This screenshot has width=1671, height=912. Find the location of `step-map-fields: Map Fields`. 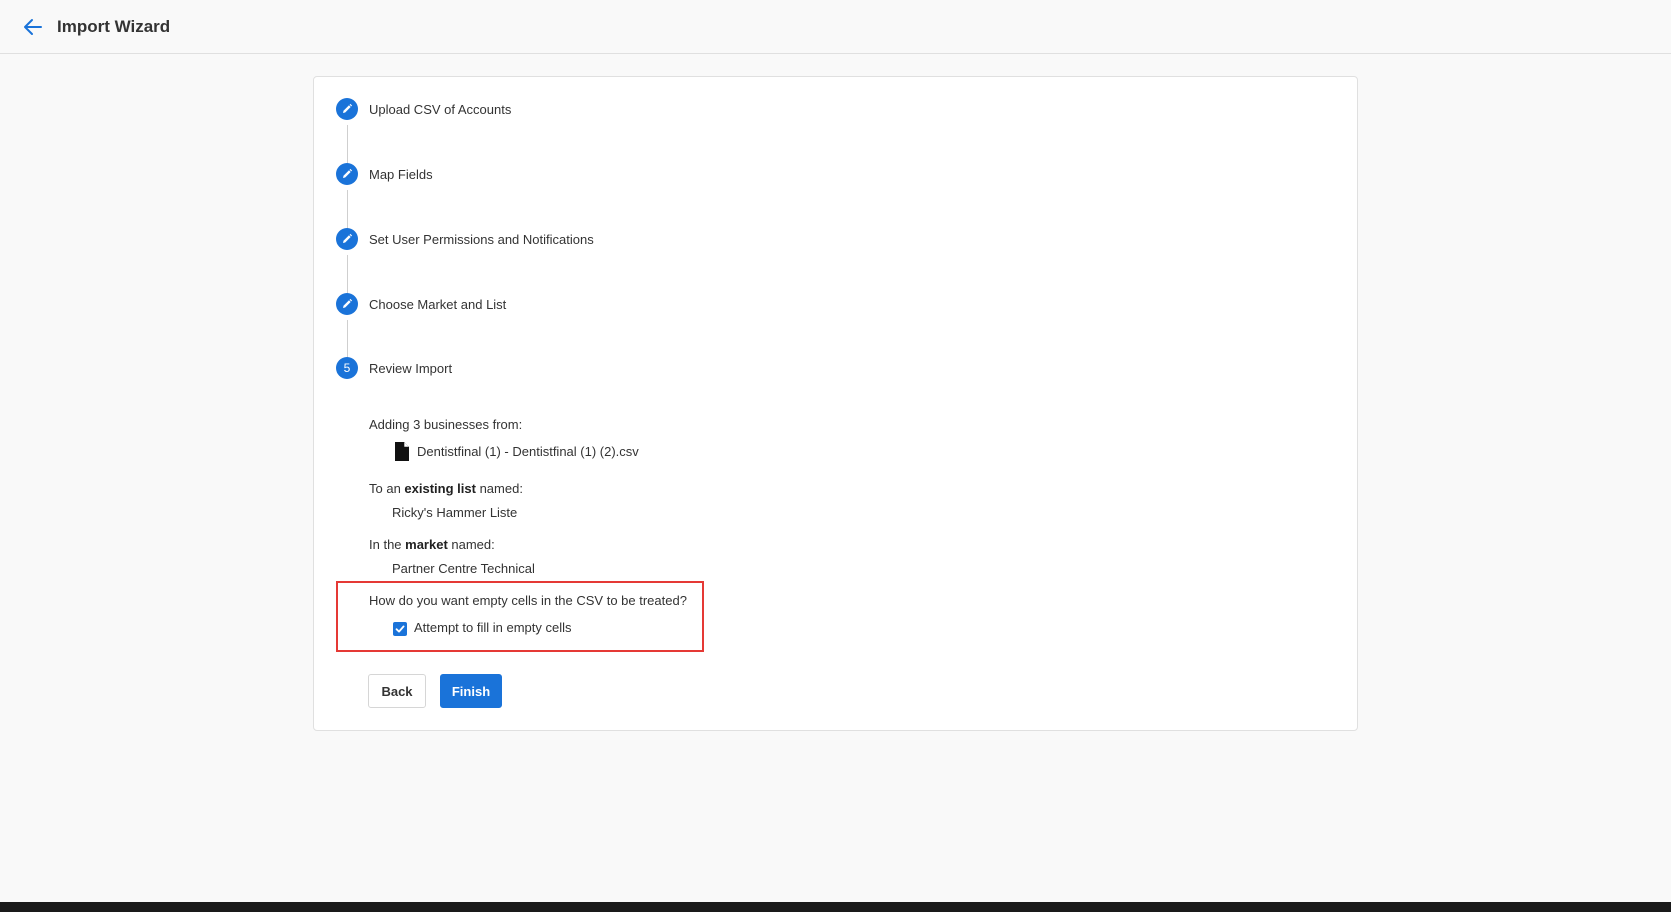

step-map-fields: Map Fields is located at coordinates (384, 174).